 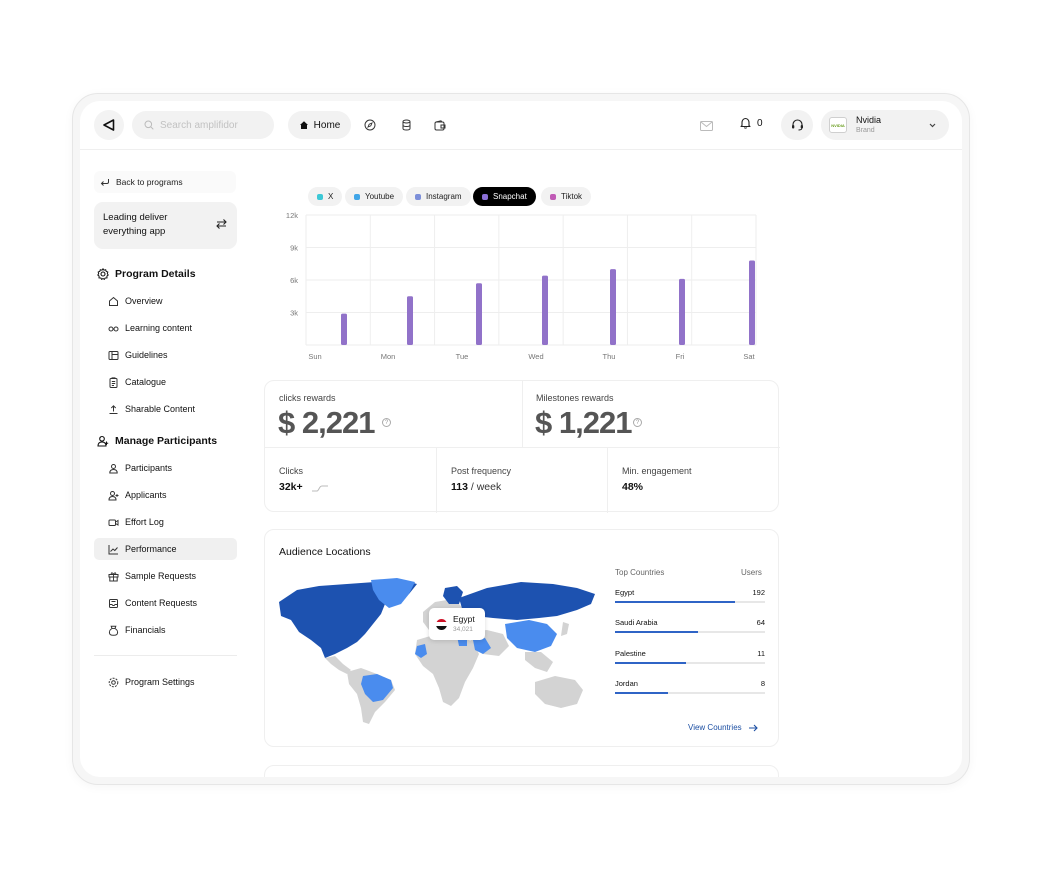 What do you see at coordinates (753, 727) in the screenshot?
I see `arrow-right-icon` at bounding box center [753, 727].